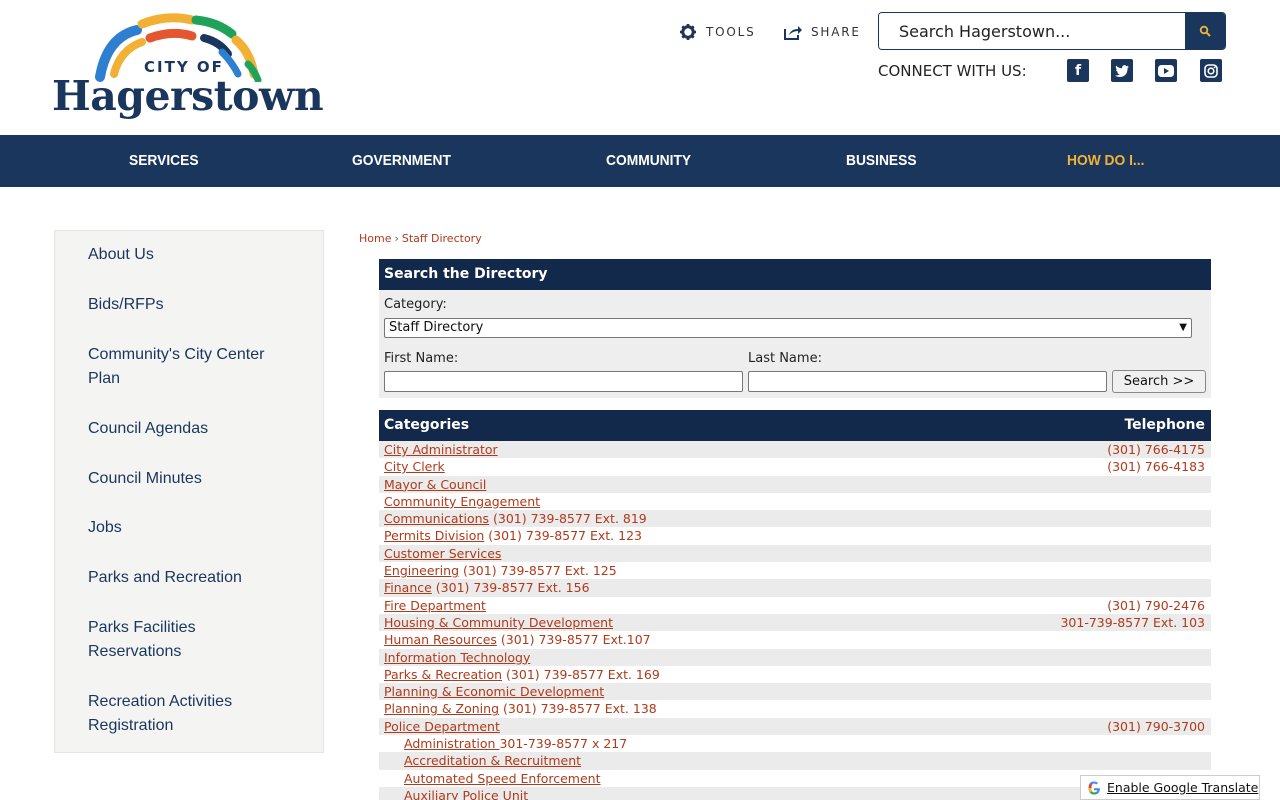 The width and height of the screenshot is (1280, 800). Describe the element at coordinates (795, 761) in the screenshot. I see `table-row: Accreditation & Recruitment` at that location.